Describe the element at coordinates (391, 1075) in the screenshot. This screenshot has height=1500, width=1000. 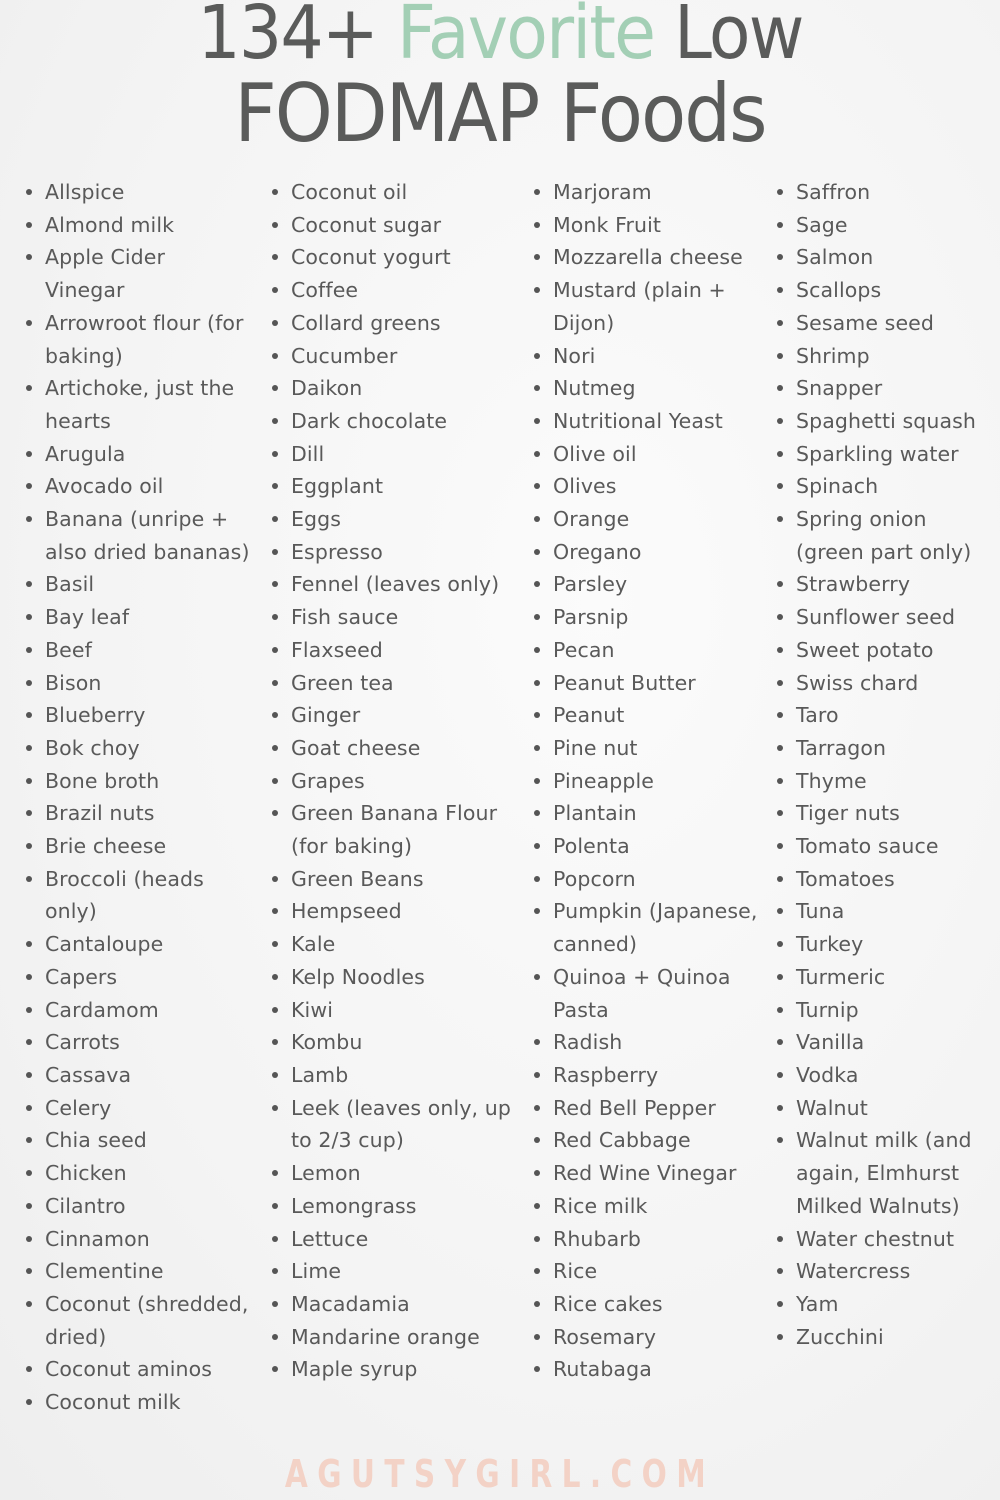
I see `food-list-item: Lamb` at that location.